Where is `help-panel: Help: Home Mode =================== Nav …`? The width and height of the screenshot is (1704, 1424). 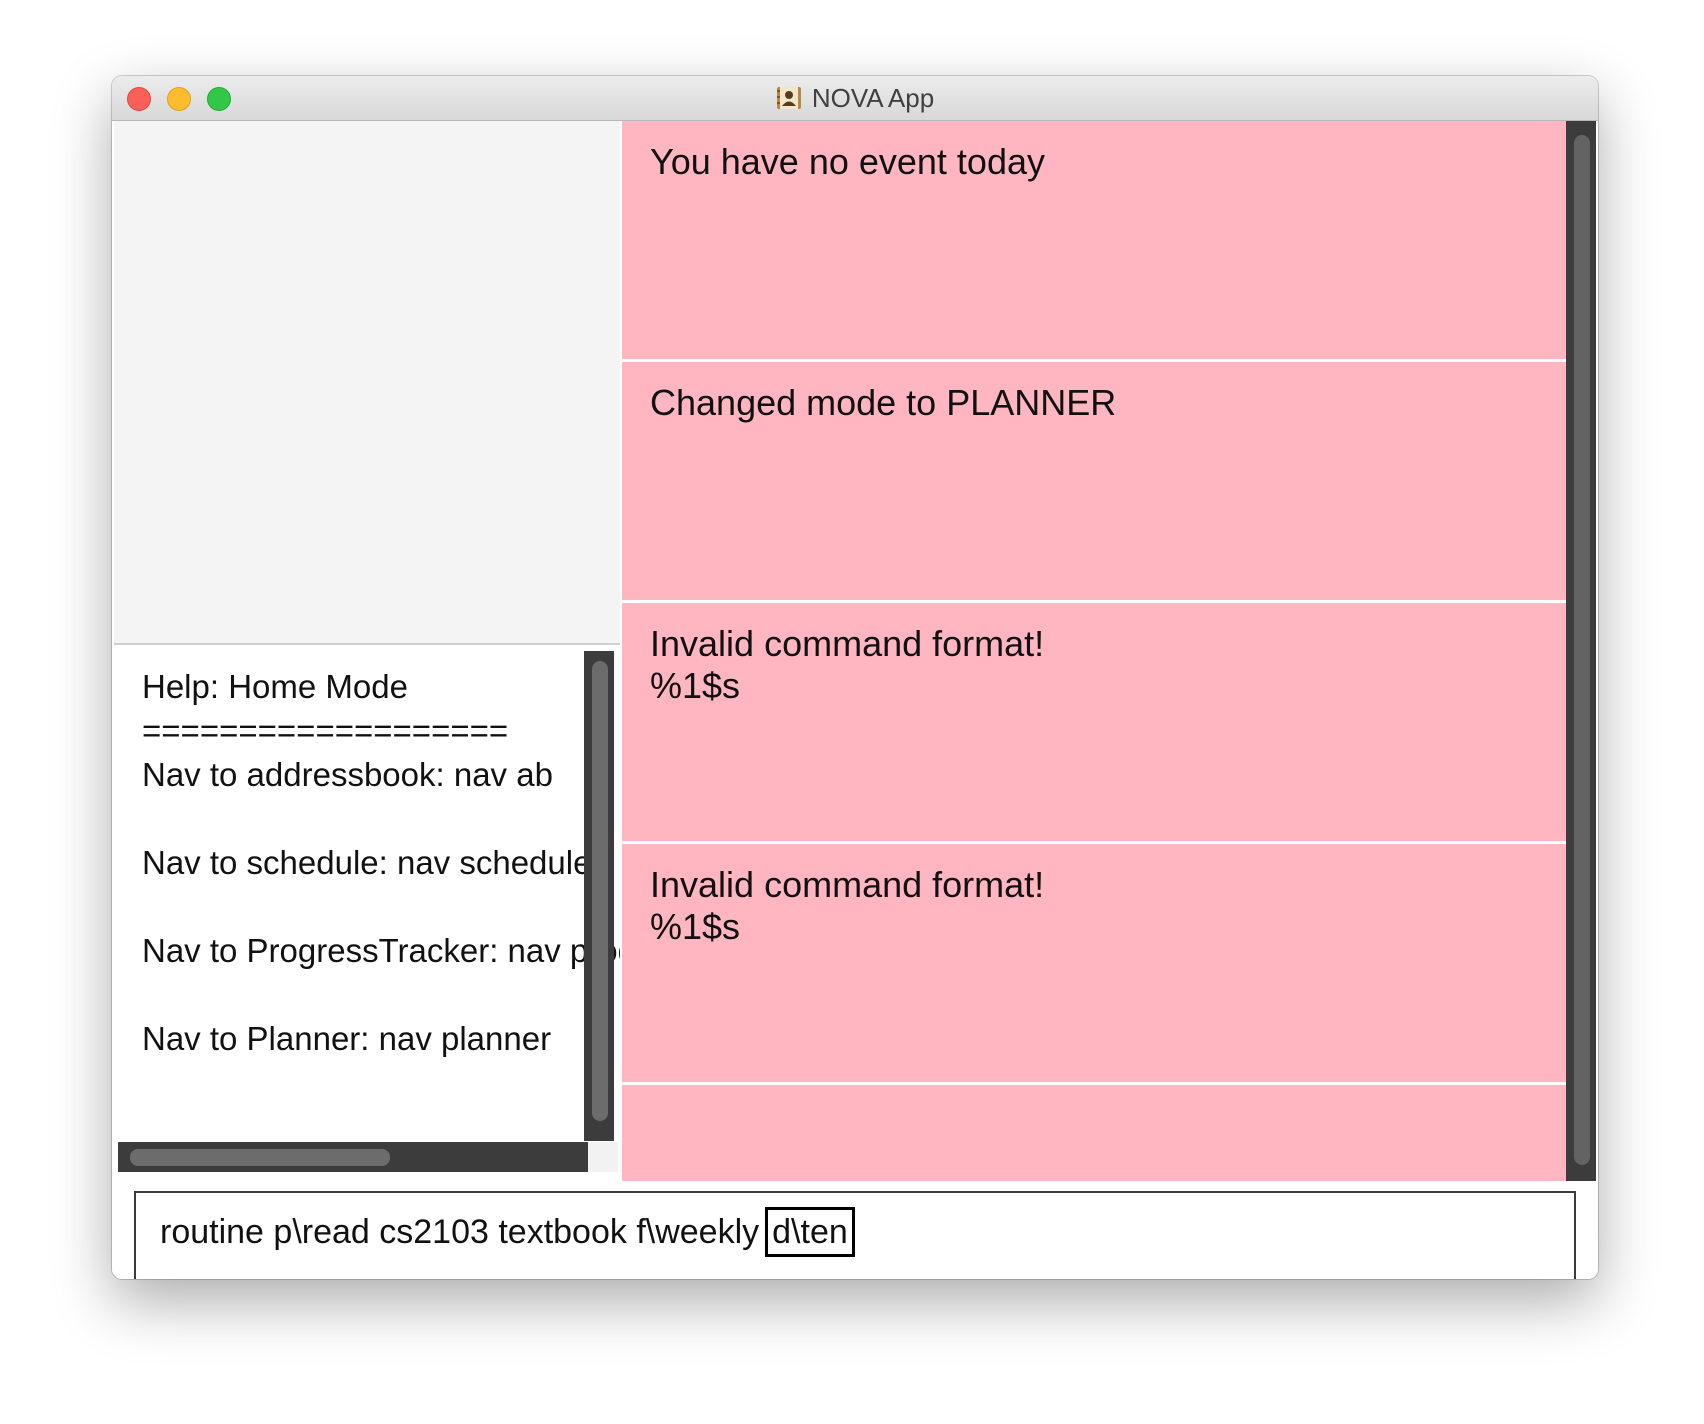 help-panel: Help: Home Mode =================== Nav … is located at coordinates (368, 912).